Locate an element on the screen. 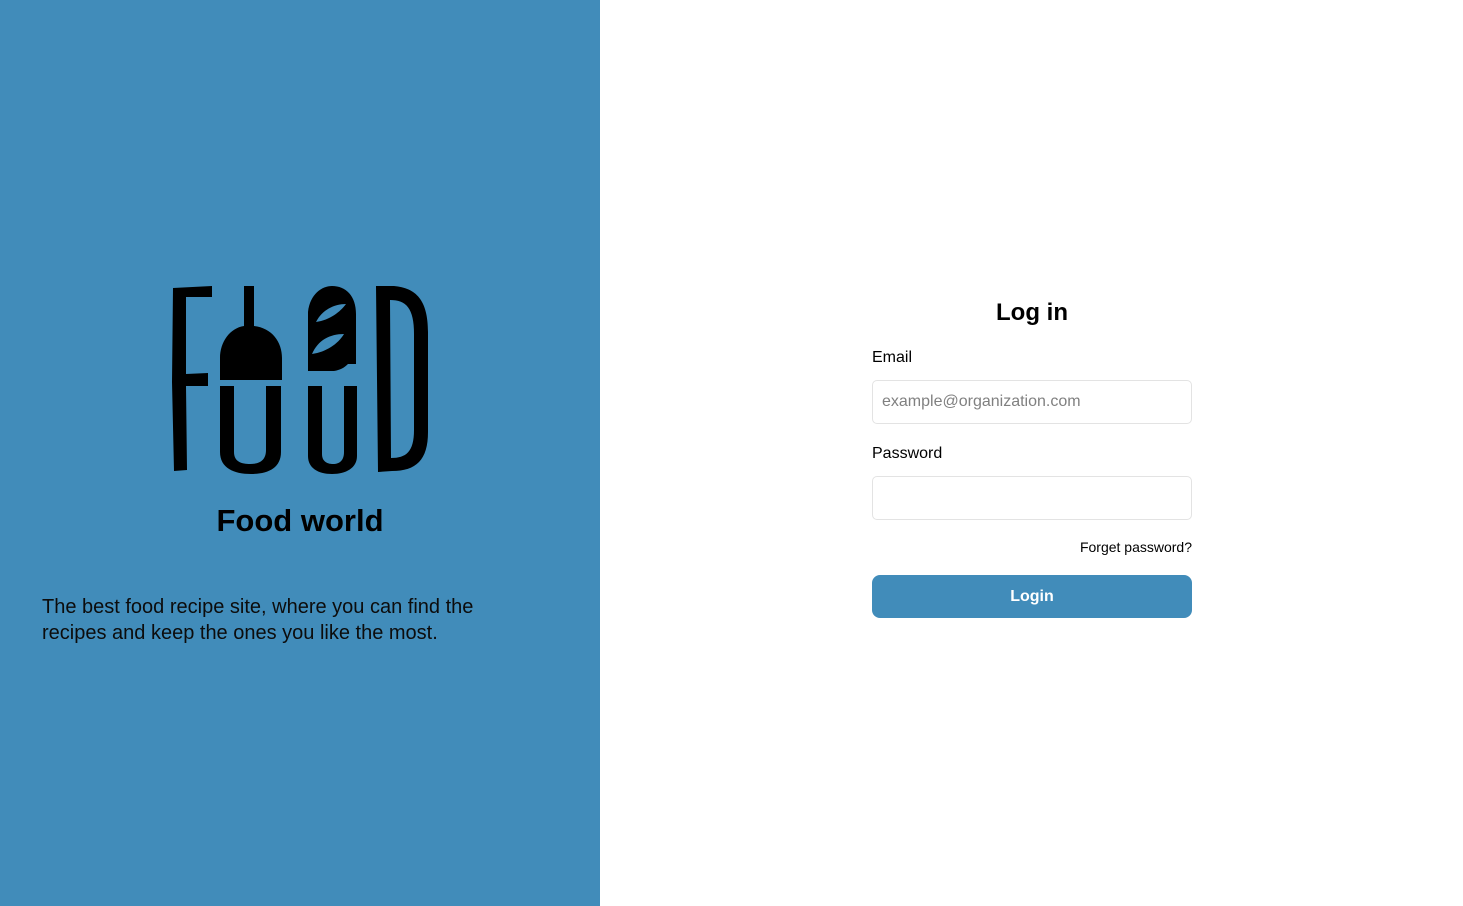  forgot-password-link: Forget password? is located at coordinates (1136, 547).